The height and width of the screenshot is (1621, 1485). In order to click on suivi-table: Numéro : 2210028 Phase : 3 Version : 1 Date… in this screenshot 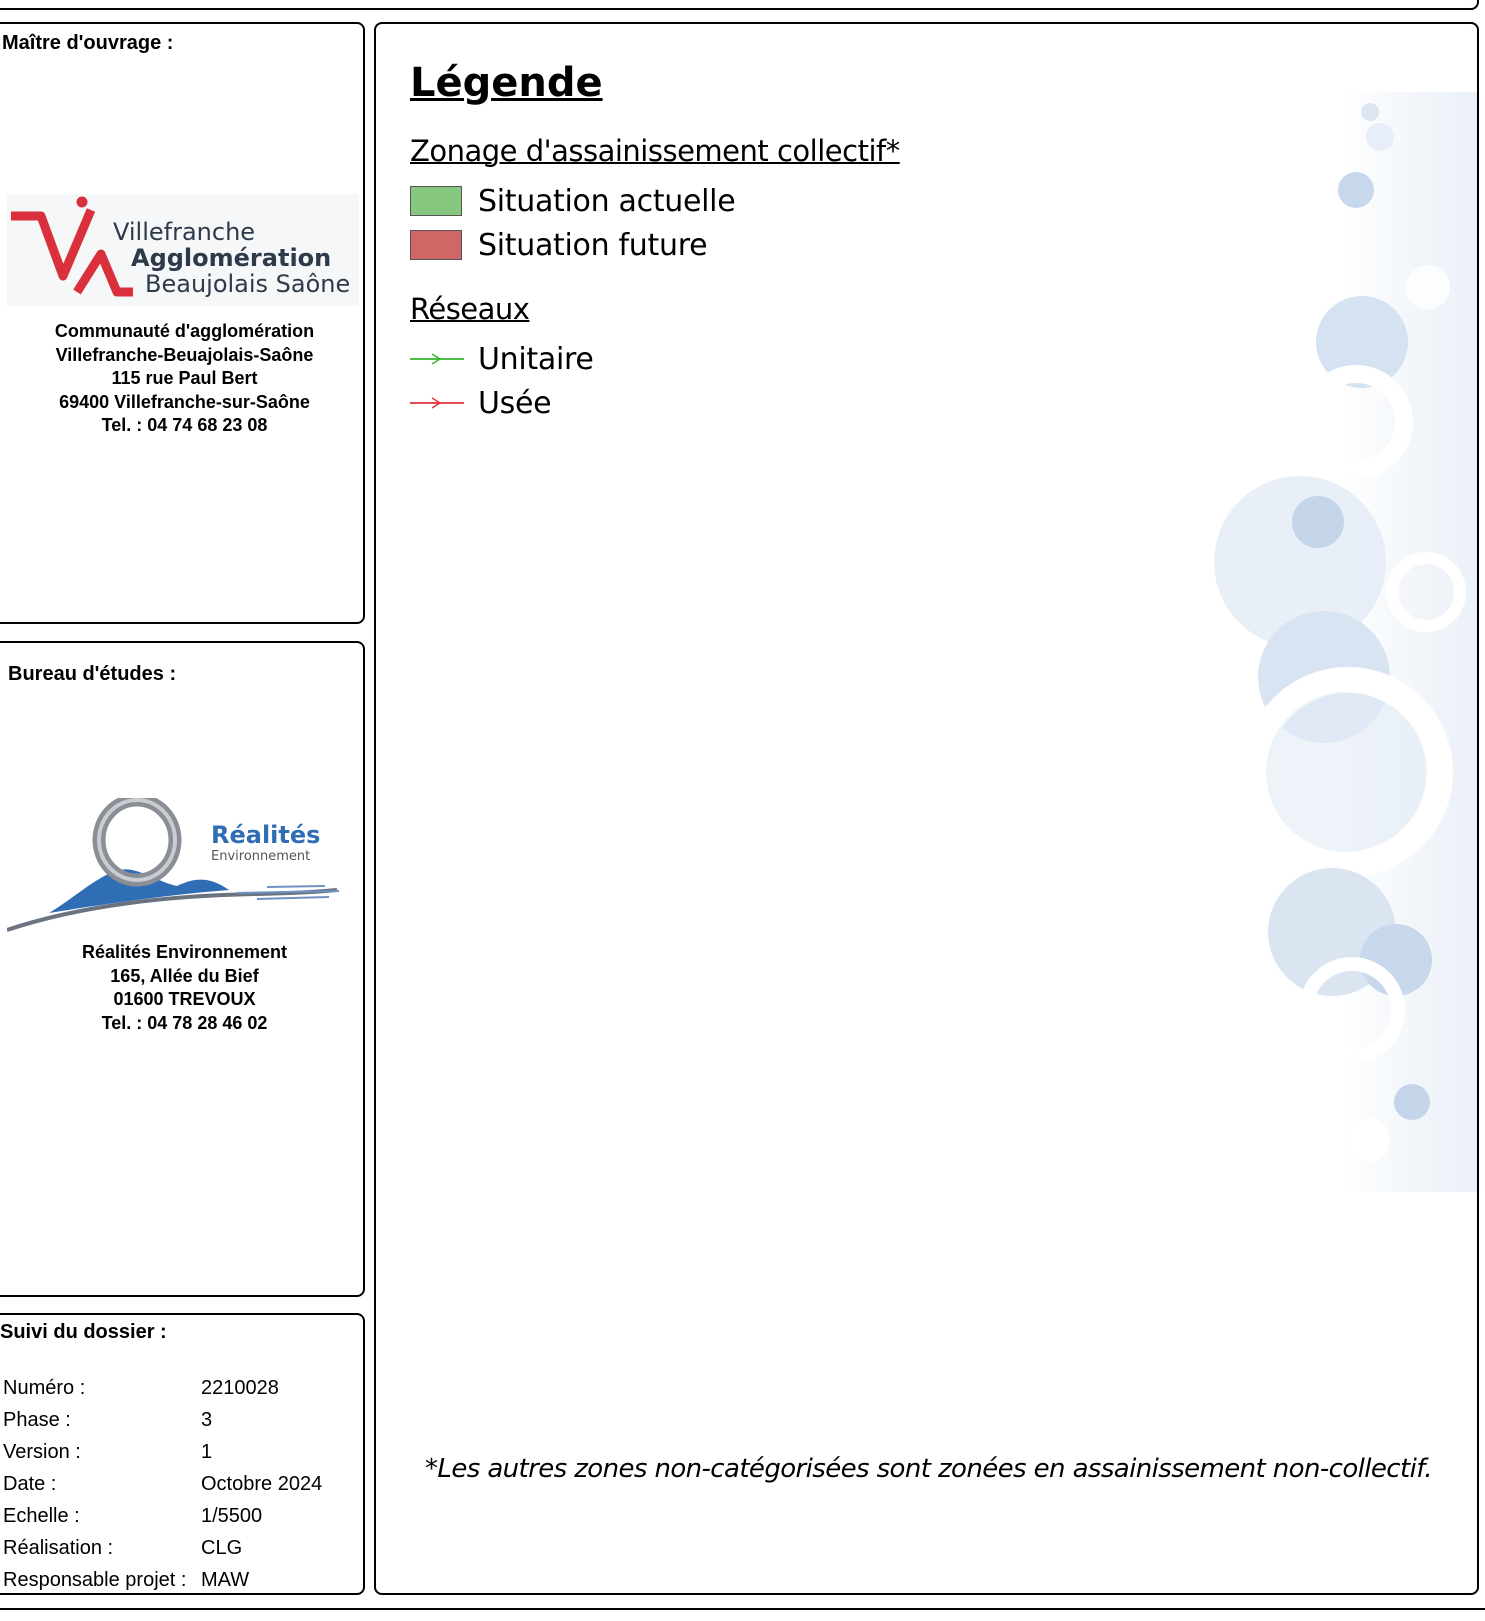, I will do `click(162, 1484)`.